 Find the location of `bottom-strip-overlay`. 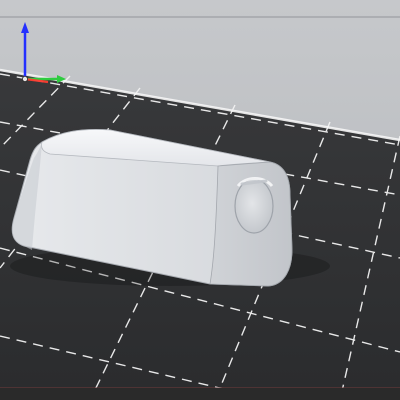

bottom-strip-overlay is located at coordinates (200, 394).